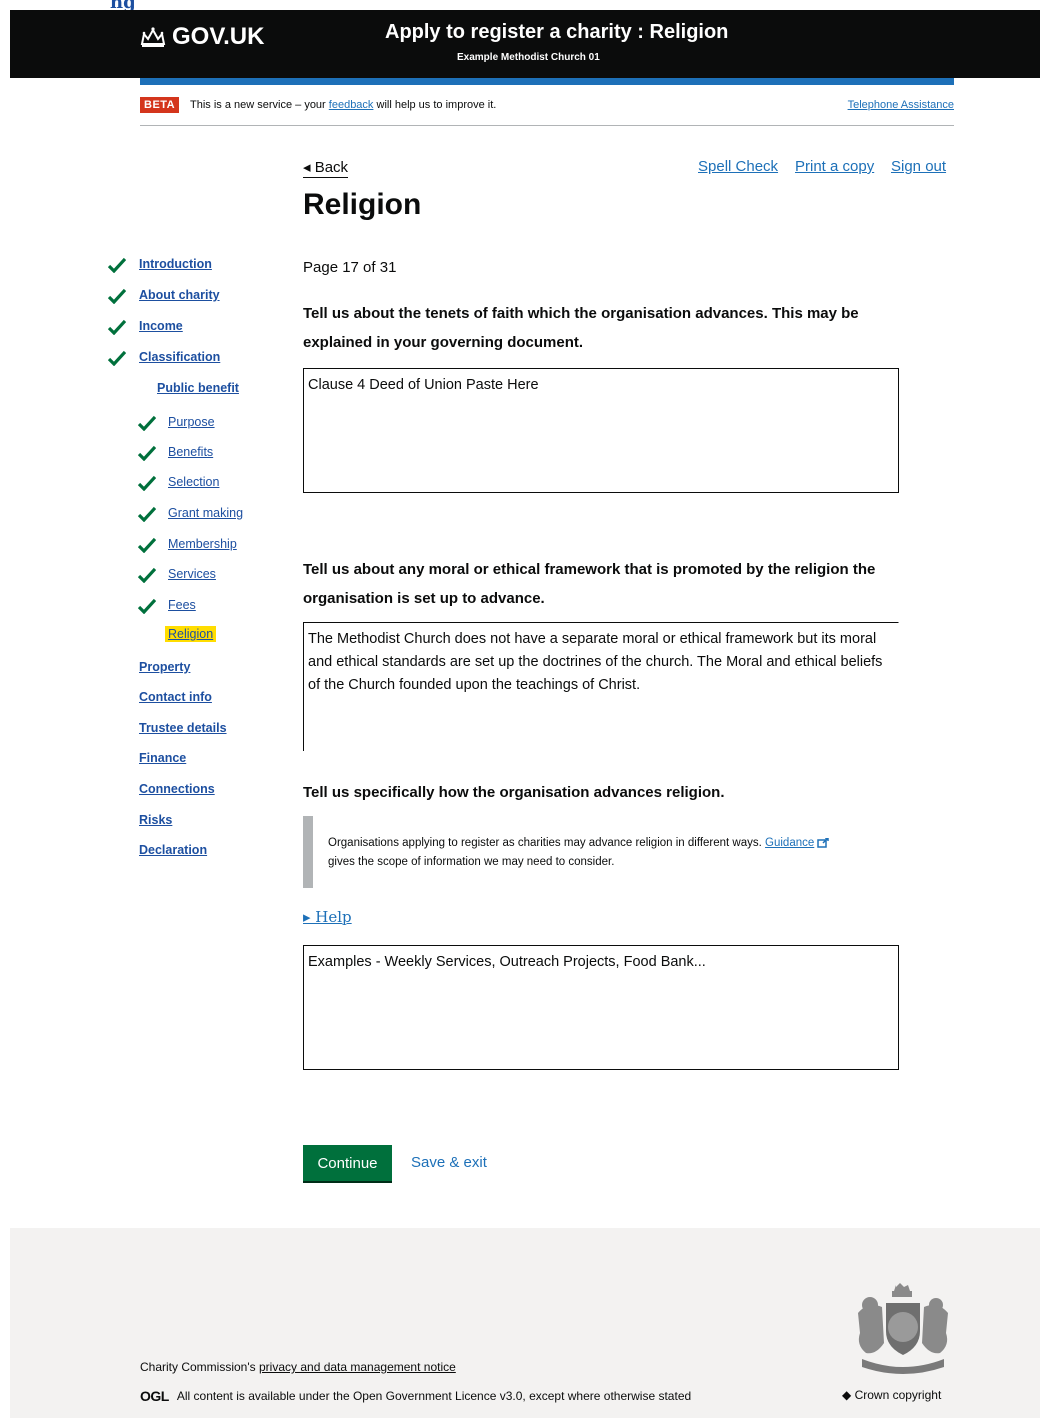  I want to click on licence-suffix: , except where otherwise stated, so click(607, 1396).